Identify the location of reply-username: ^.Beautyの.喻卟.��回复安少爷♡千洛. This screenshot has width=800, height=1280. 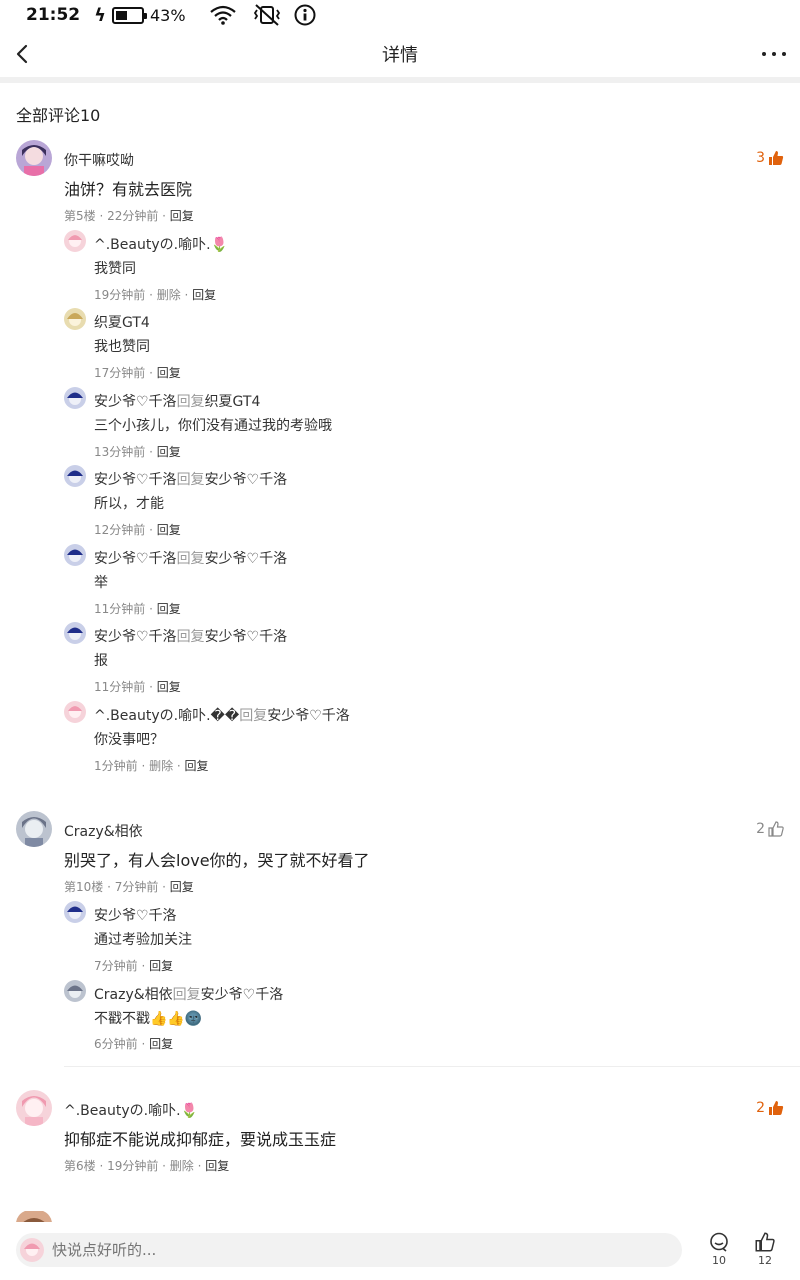
(222, 715).